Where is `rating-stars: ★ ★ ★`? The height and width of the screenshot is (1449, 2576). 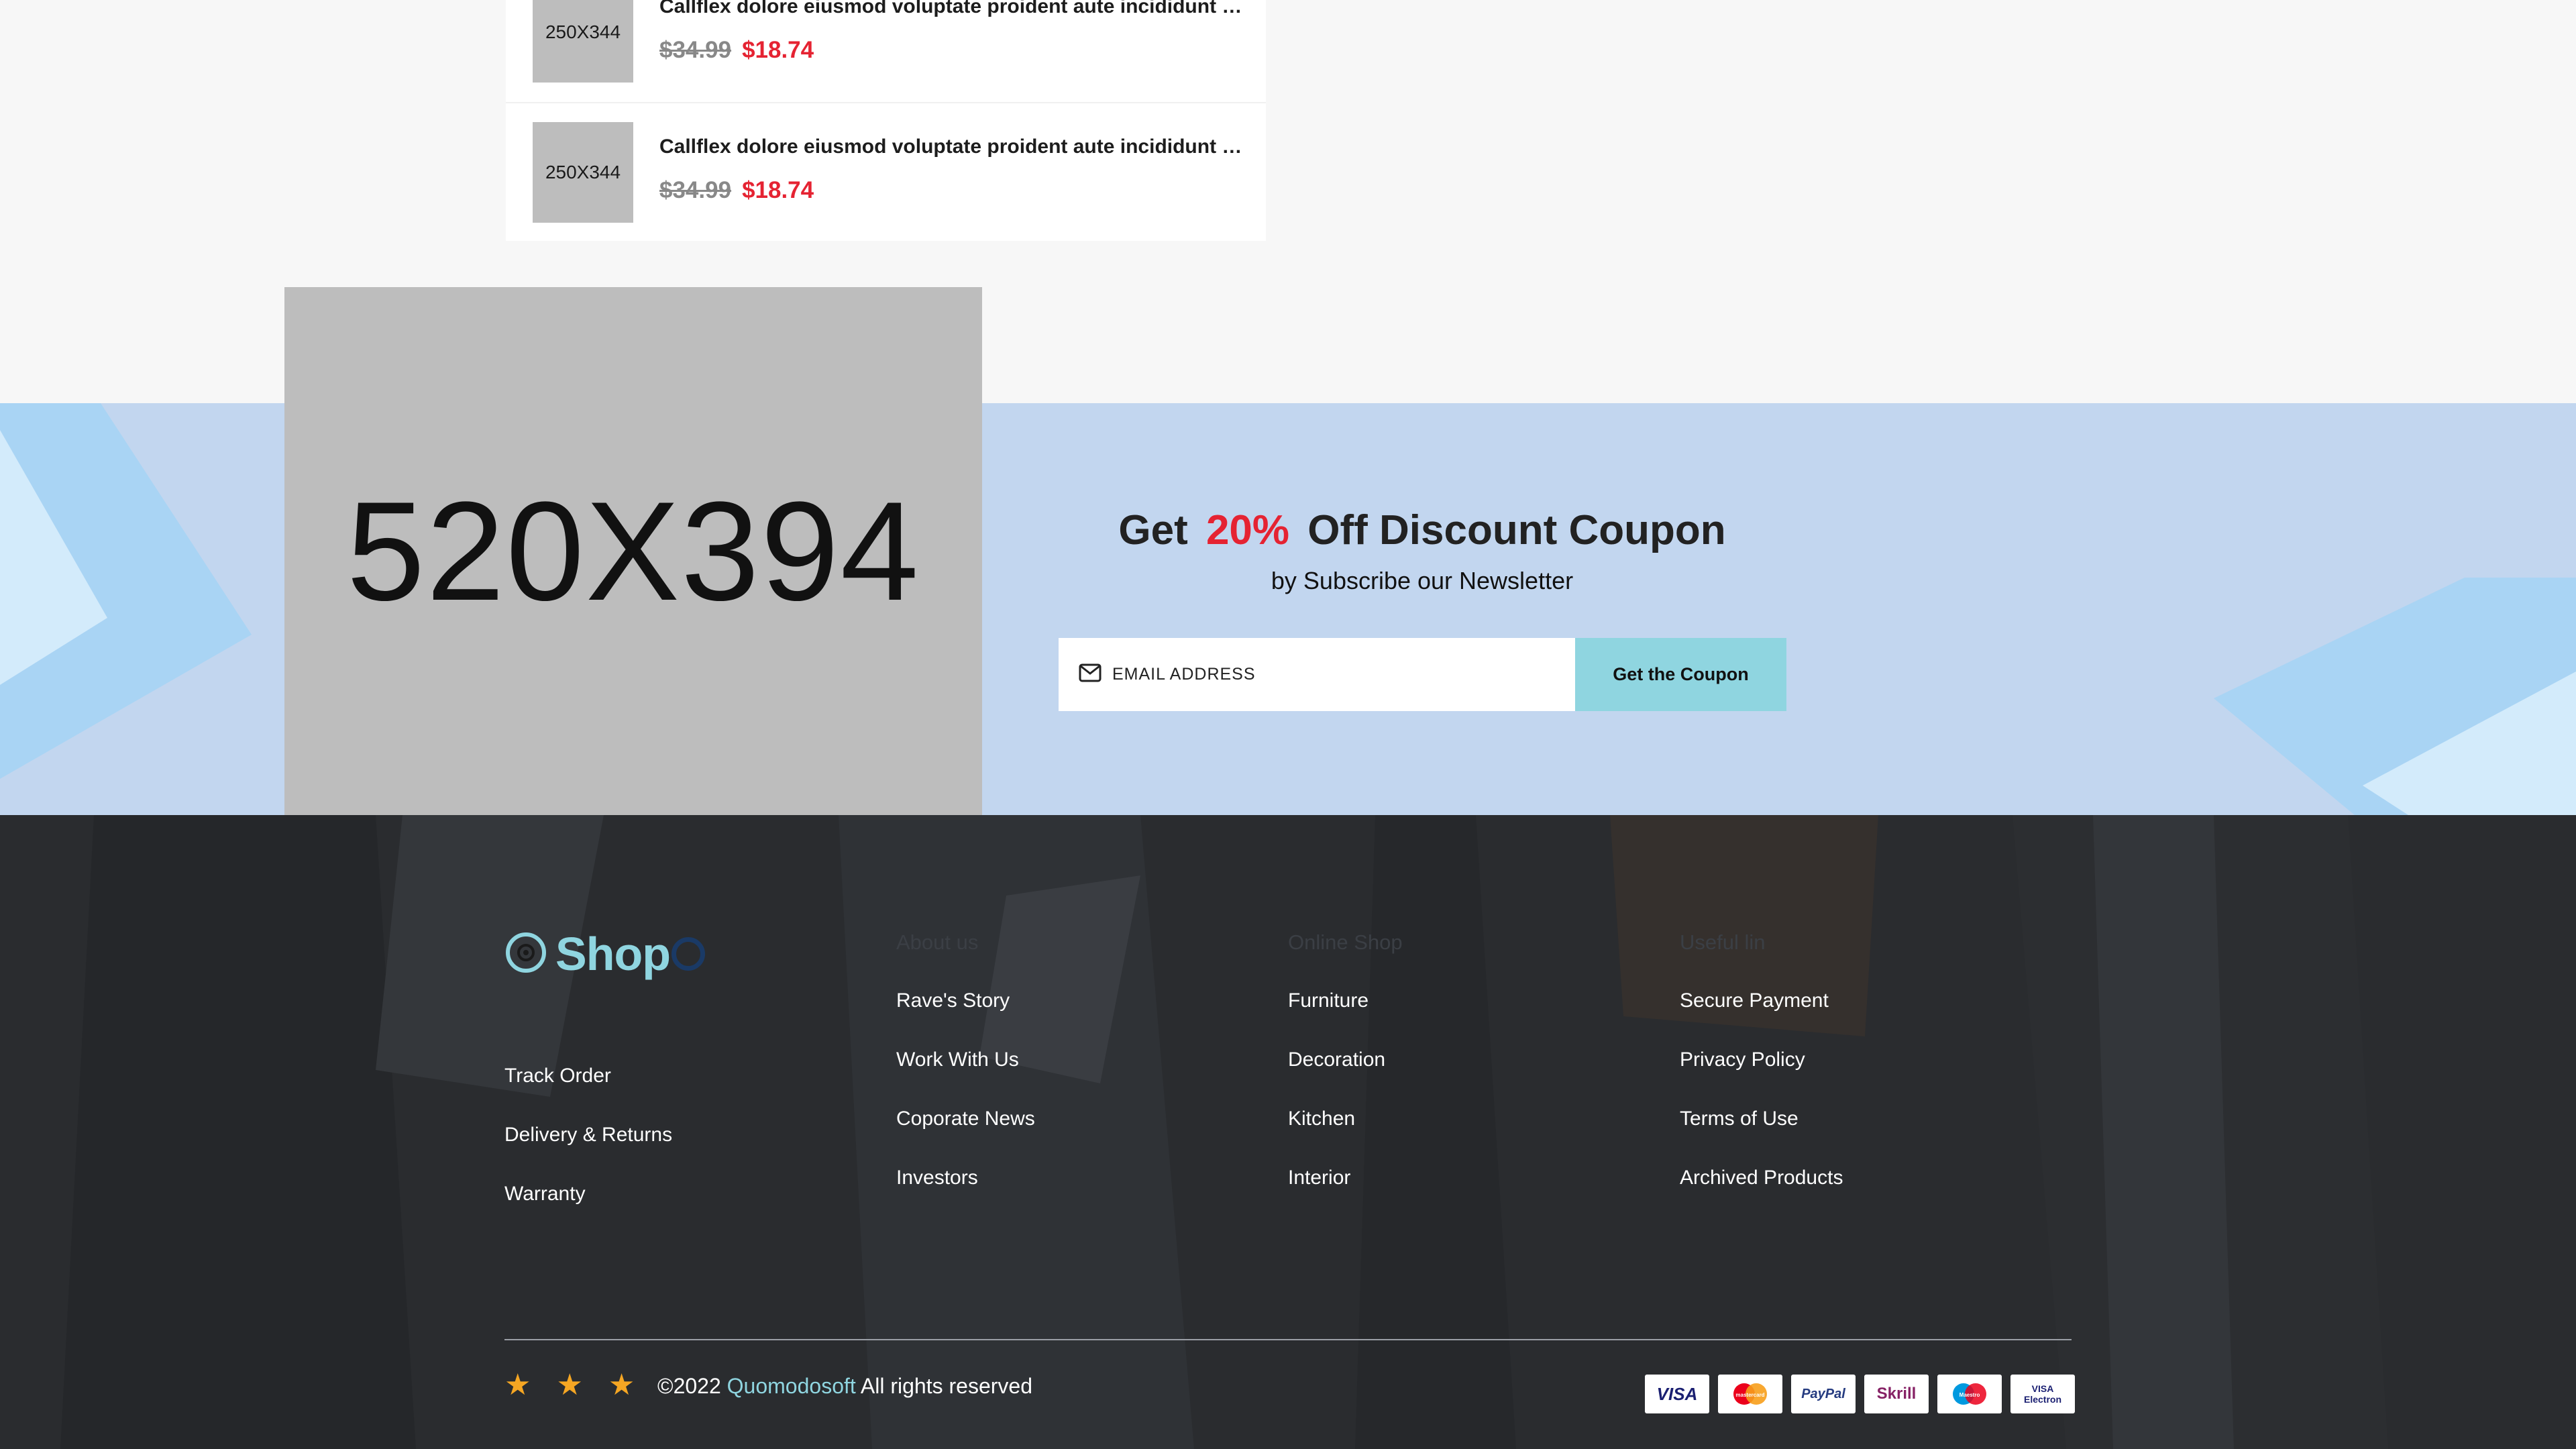
rating-stars: ★ ★ ★ is located at coordinates (569, 1385).